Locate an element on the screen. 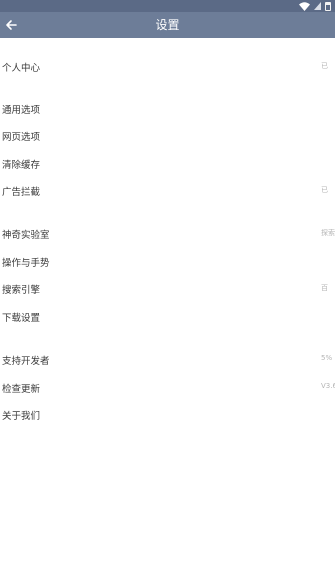  settings-item-label: 网页选项 is located at coordinates (21, 137).